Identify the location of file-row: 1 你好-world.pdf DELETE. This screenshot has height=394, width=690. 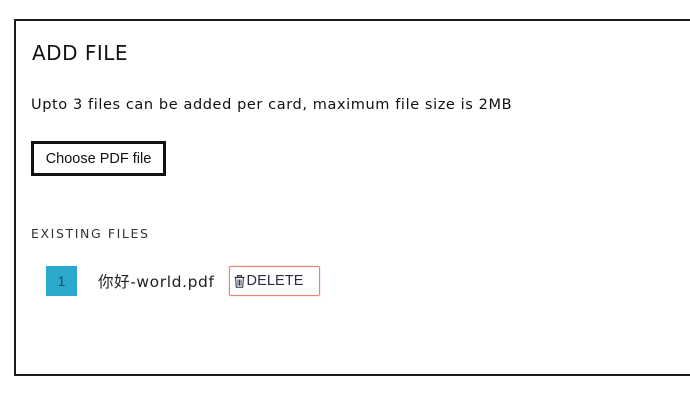
(183, 281).